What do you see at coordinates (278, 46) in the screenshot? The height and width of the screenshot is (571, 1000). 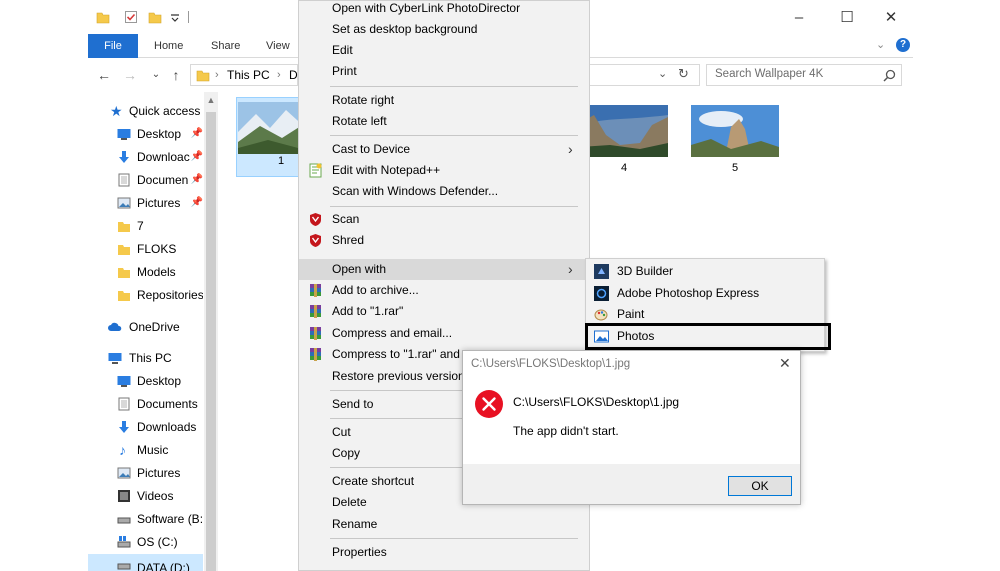 I see `tab-view: View` at bounding box center [278, 46].